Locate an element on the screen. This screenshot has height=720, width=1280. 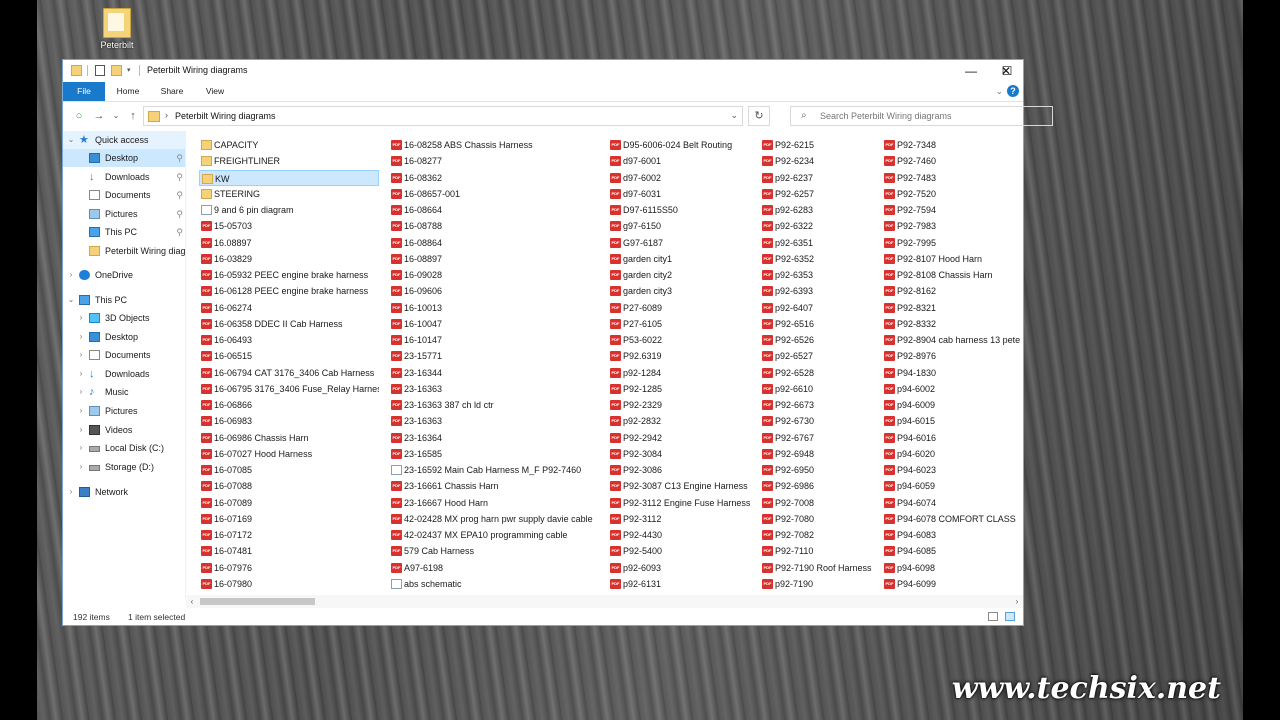
file-item: PDF P92-6730 is located at coordinates (817, 421).